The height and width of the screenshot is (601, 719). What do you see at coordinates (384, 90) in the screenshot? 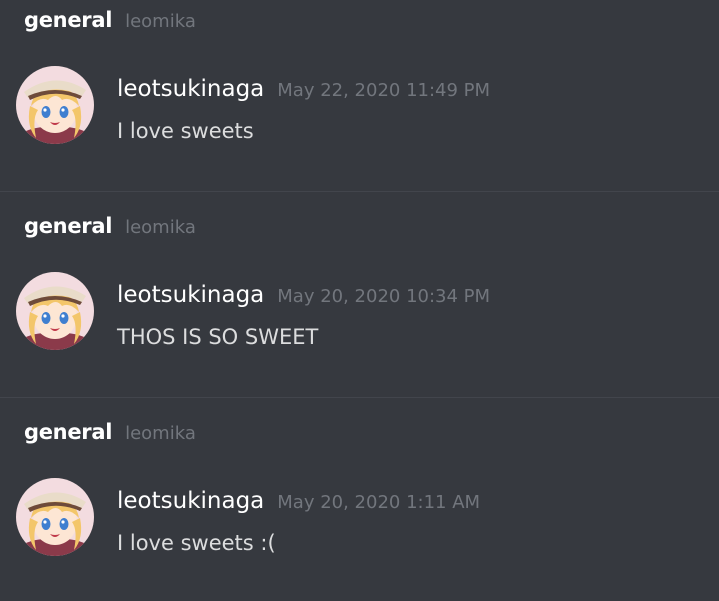
I see `timestamp: May 22, 2020 11:49 PM` at bounding box center [384, 90].